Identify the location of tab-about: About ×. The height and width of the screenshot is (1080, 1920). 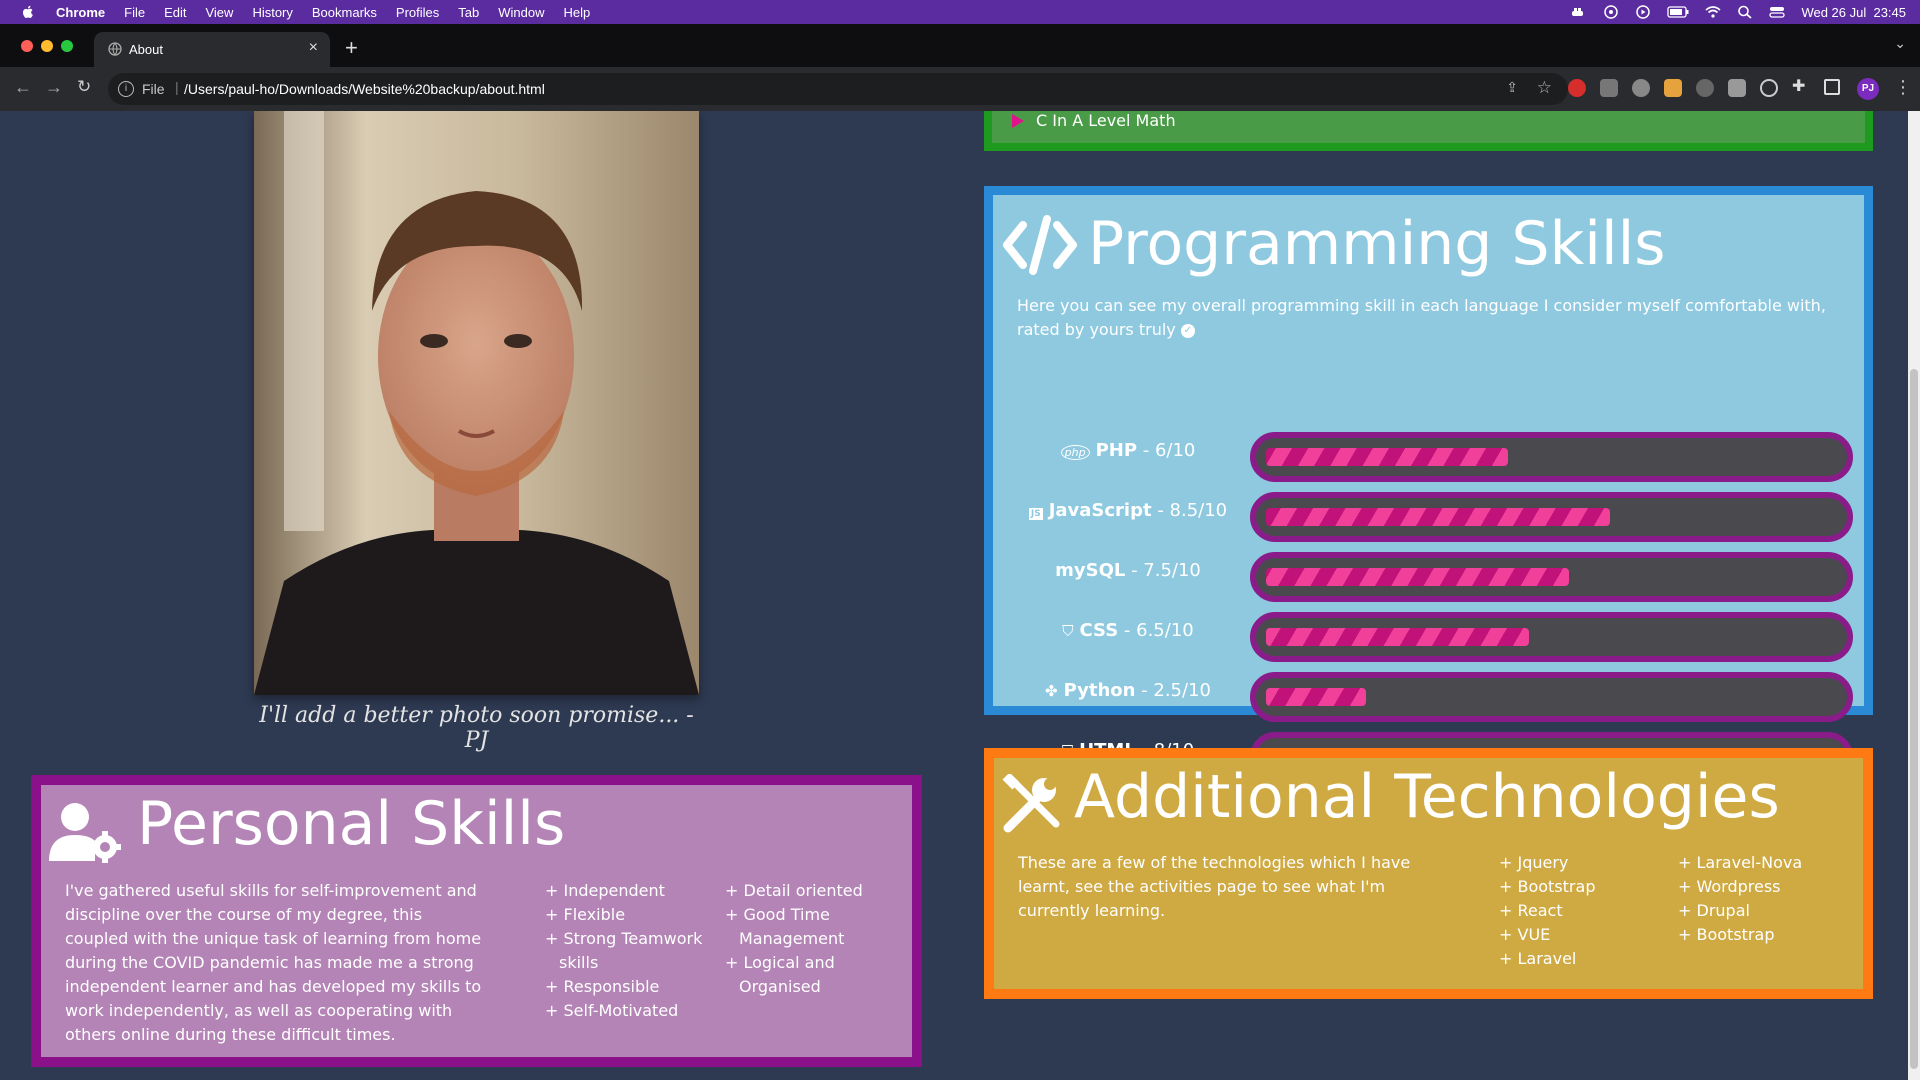
(212, 49).